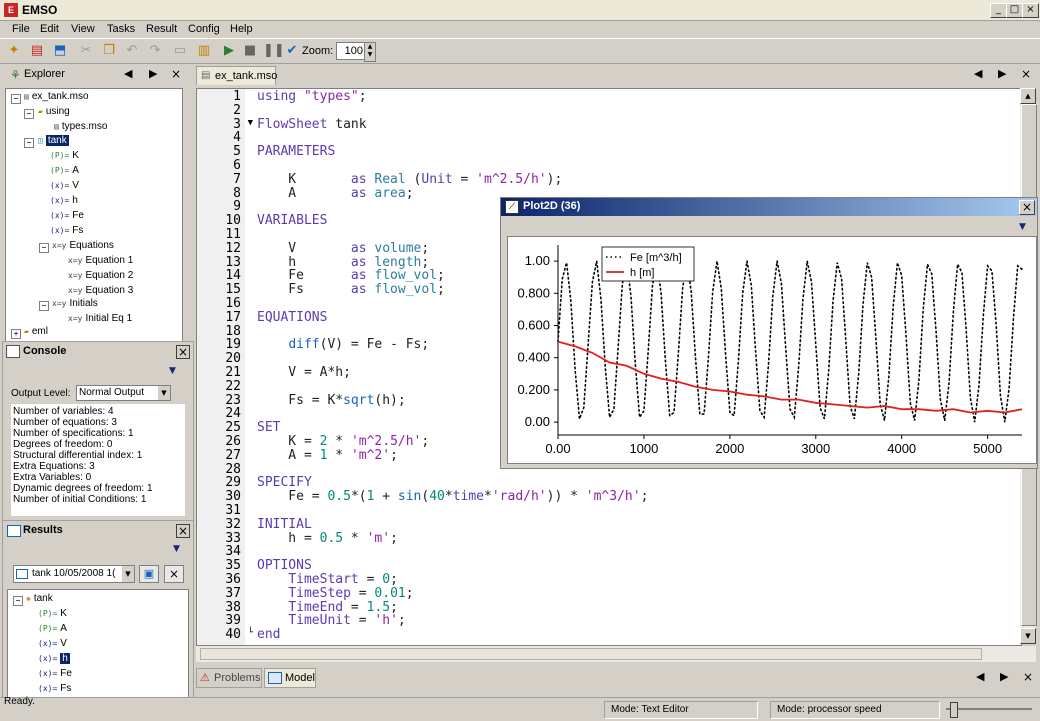  Describe the element at coordinates (987, 448) in the screenshot. I see `x-tick-label: 5000` at that location.